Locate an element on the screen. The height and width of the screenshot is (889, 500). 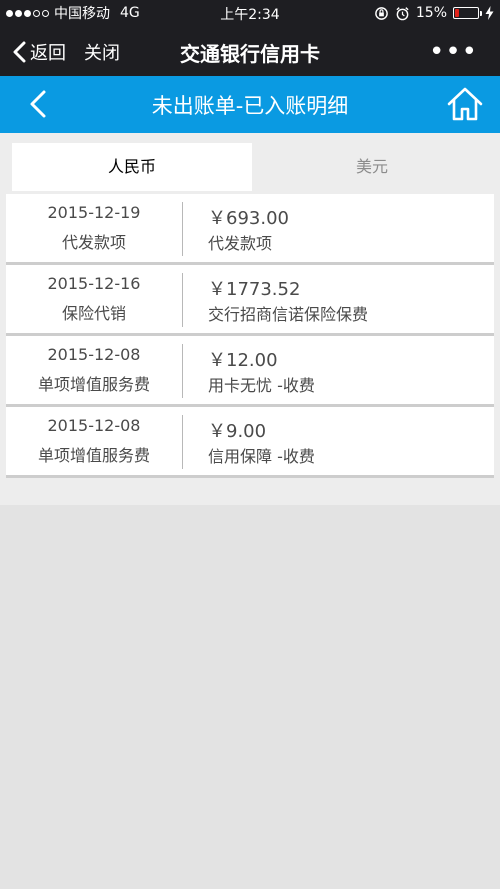
nav-bar: 返回 关闭 交通银行信用卡 ••• is located at coordinates (250, 51).